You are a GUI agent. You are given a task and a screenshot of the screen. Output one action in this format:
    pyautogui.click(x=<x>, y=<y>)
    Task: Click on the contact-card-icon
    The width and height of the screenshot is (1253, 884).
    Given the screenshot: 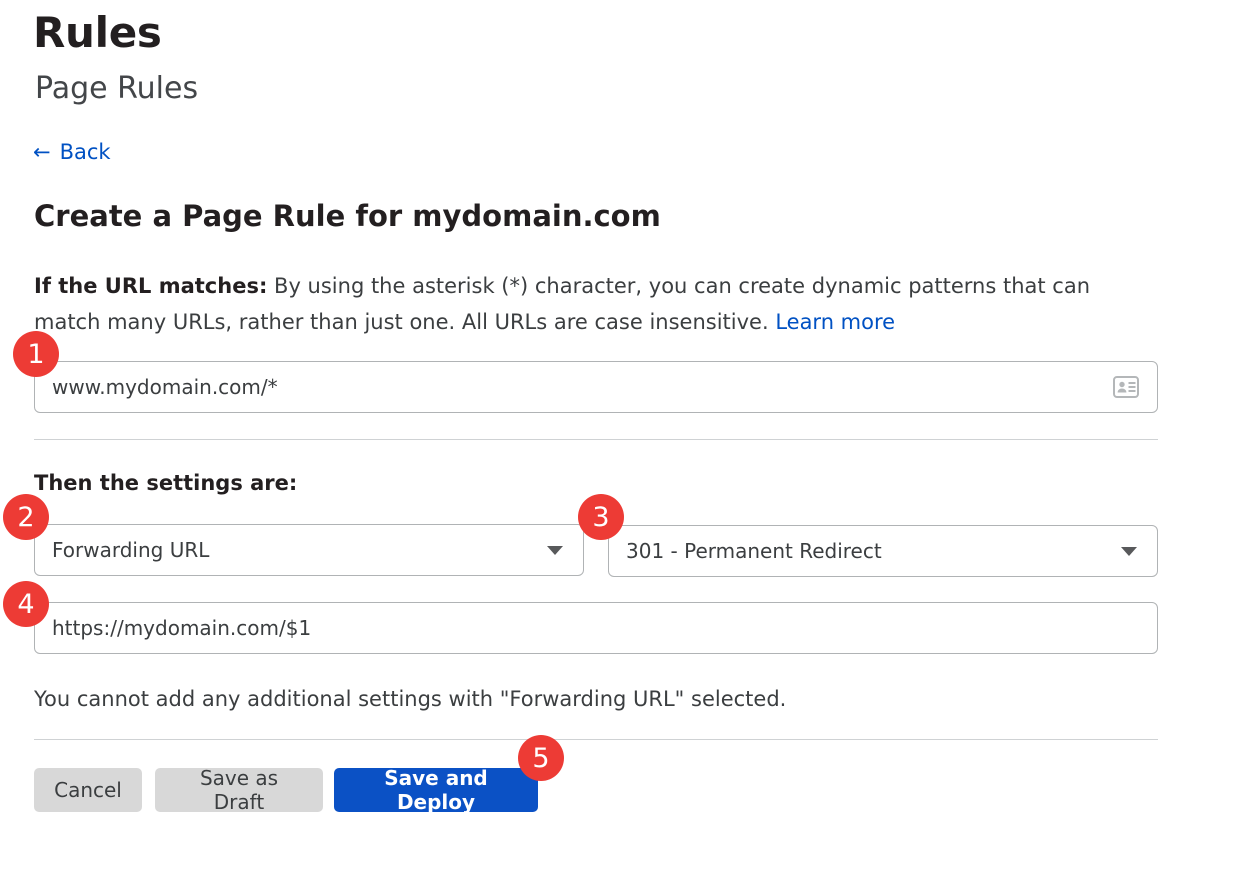 What is the action you would take?
    pyautogui.click(x=1126, y=387)
    